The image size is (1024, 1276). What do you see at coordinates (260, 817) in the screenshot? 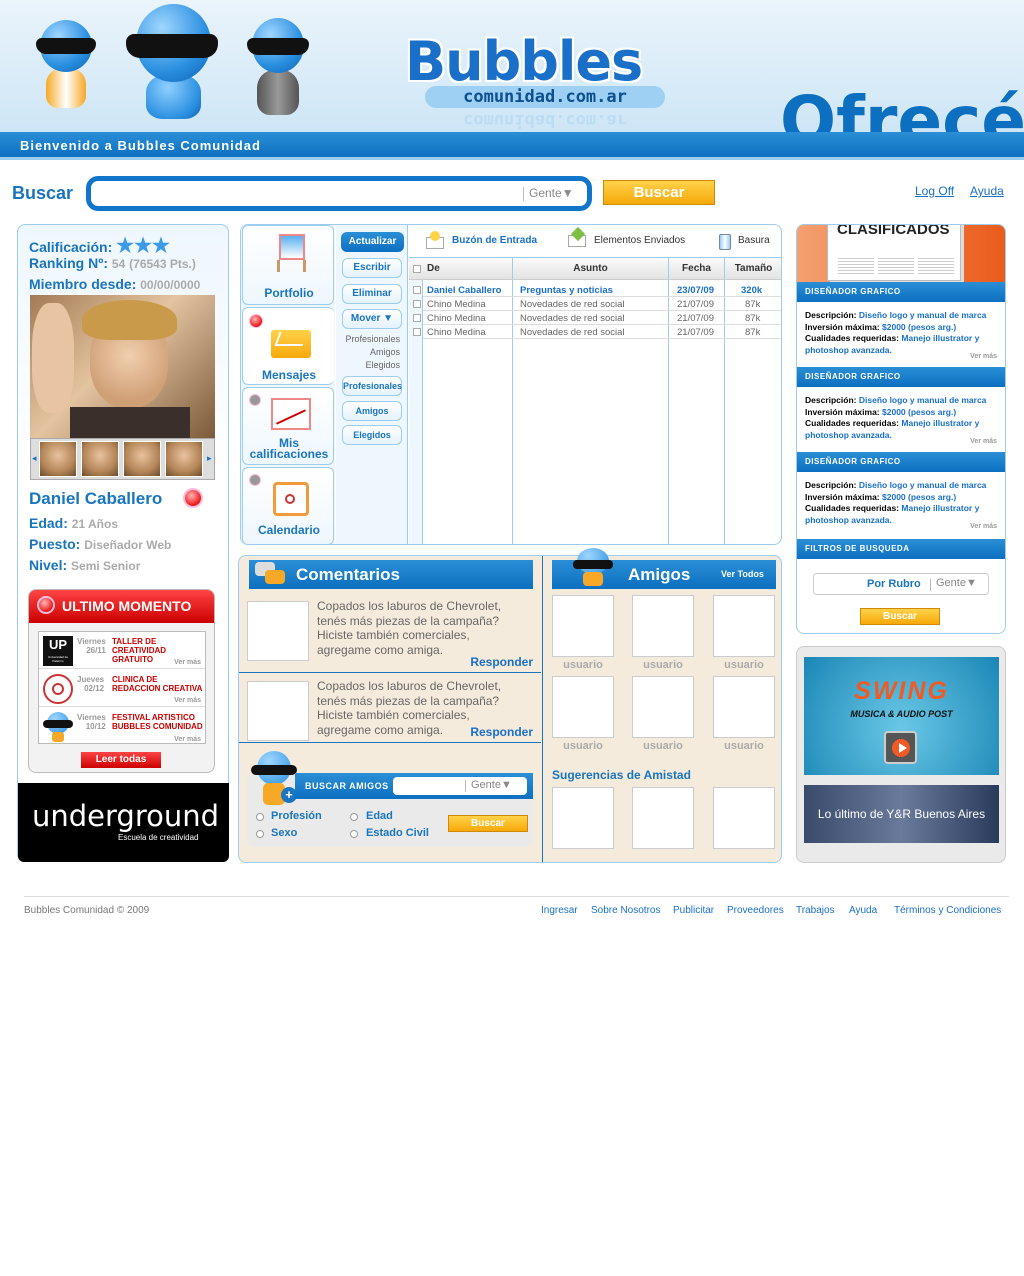
I see `radio-profesion` at bounding box center [260, 817].